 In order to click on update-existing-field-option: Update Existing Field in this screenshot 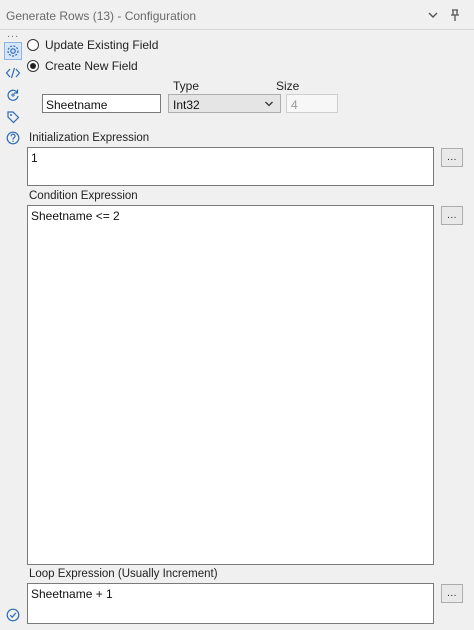, I will do `click(92, 45)`.